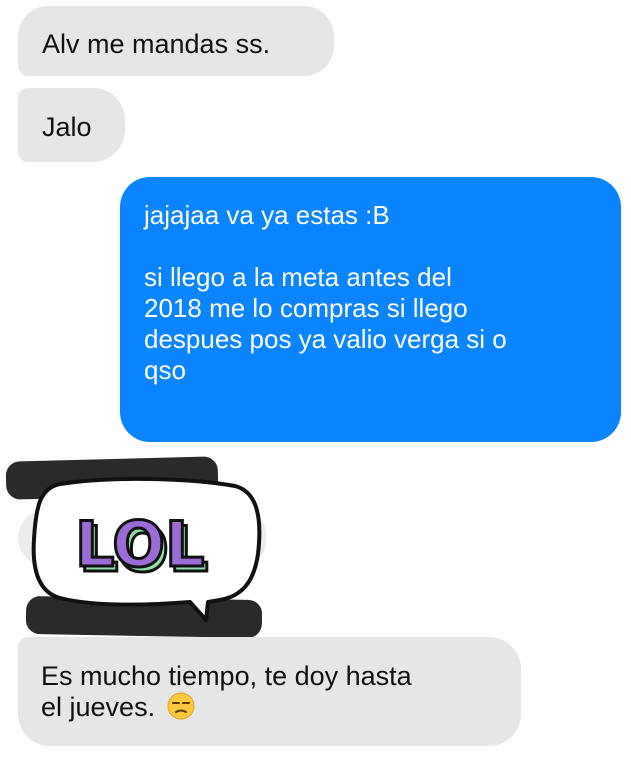  I want to click on message-text-line: Es mucho tiempo, te doy hasta, so click(226, 676).